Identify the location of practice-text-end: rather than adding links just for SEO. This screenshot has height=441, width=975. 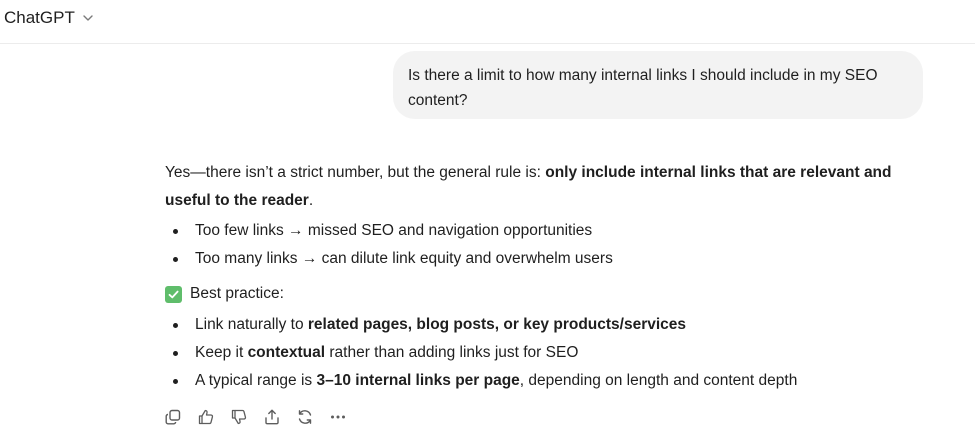
(452, 352).